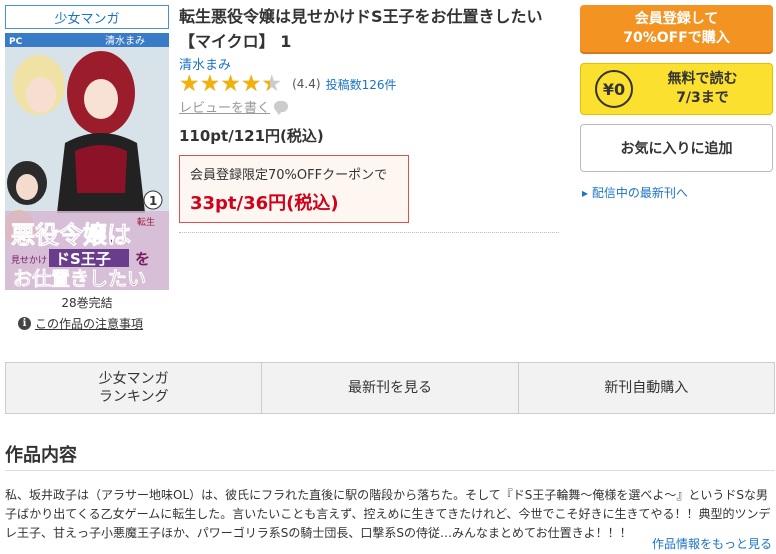  I want to click on review-count-link: 投稿数126件, so click(361, 84).